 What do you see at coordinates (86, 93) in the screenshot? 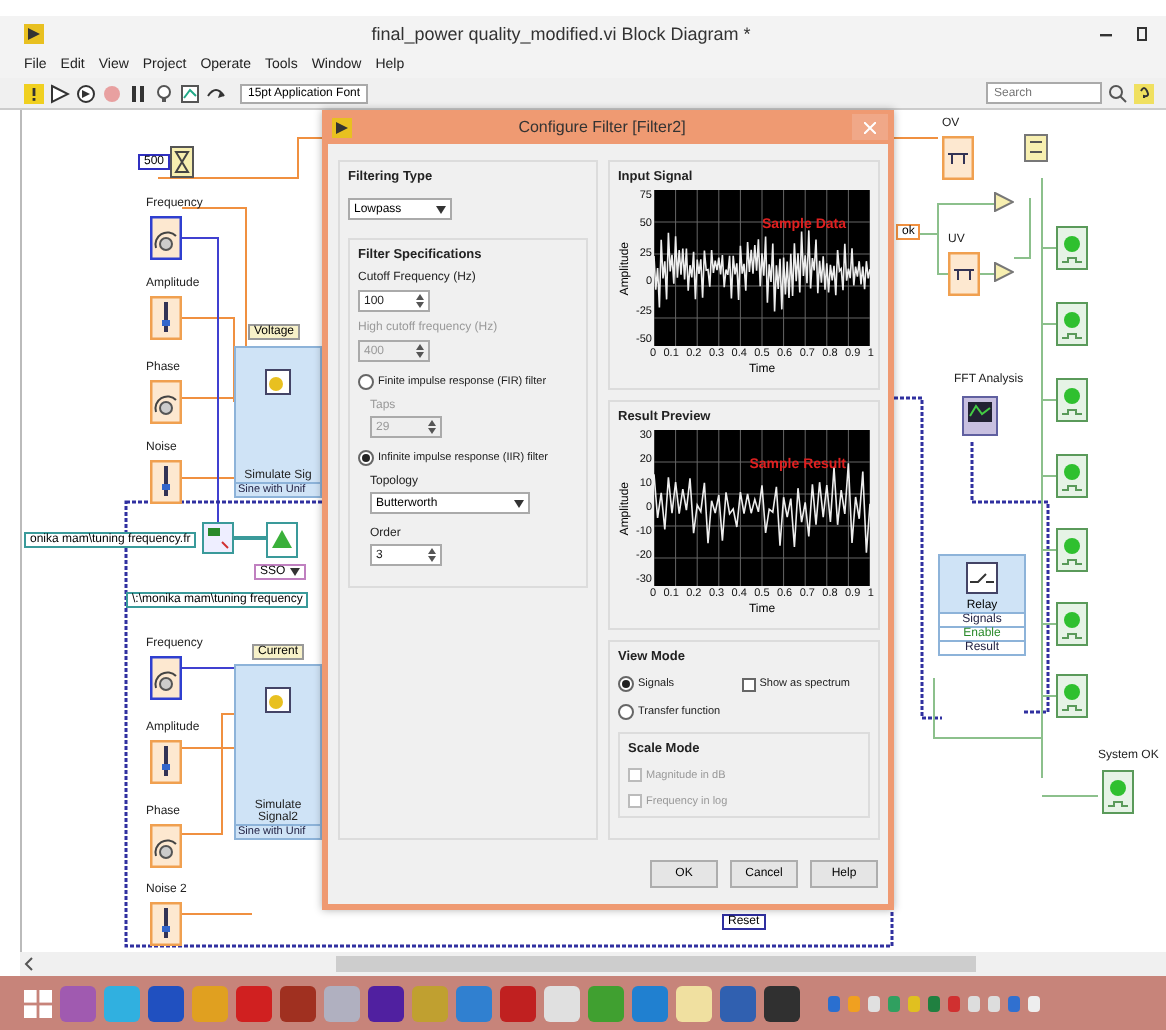
I see `run-continuous-icon` at bounding box center [86, 93].